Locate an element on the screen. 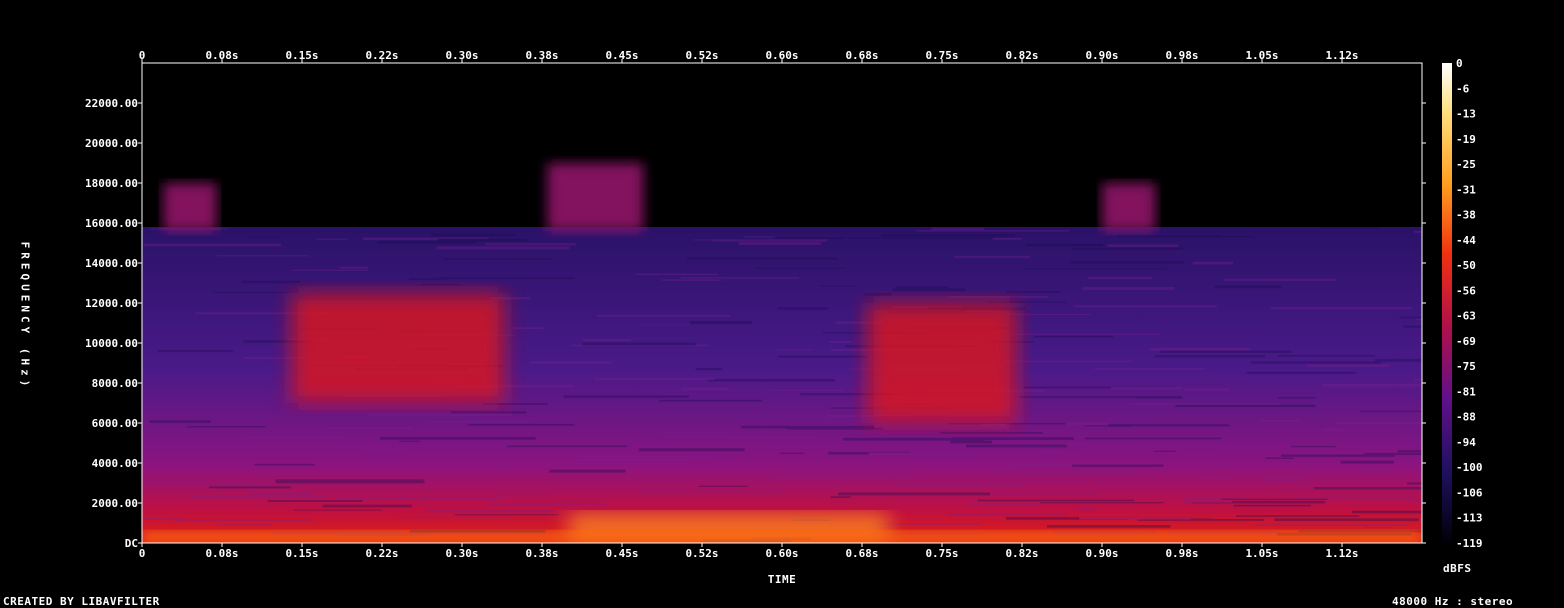 The height and width of the screenshot is (608, 1564). y-tick-label: 16000.00 is located at coordinates (111, 223).